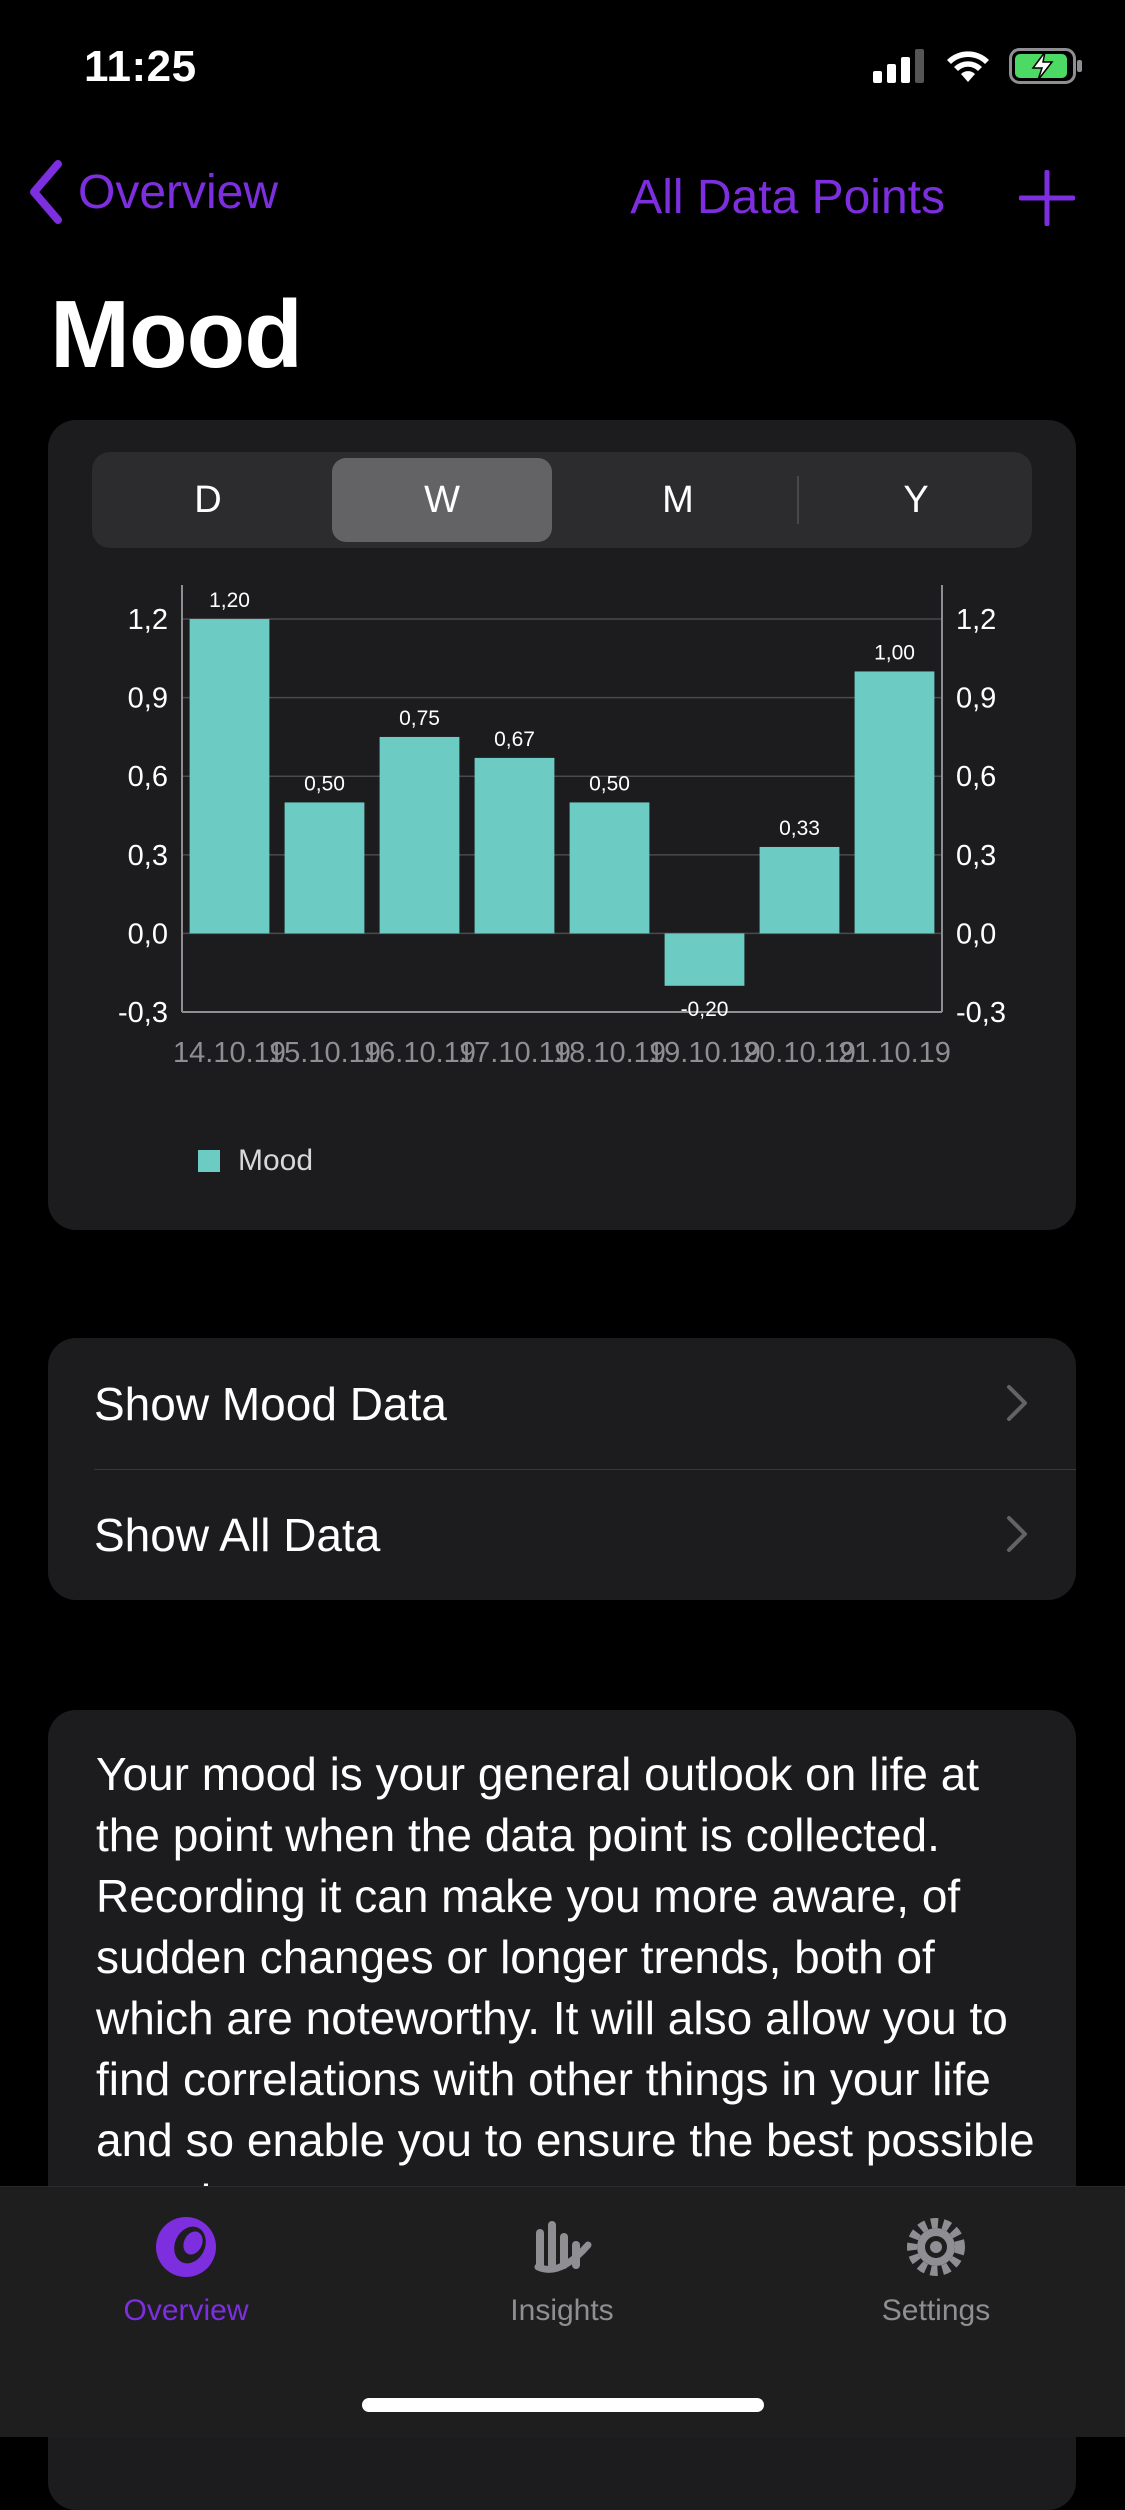  I want to click on x-tick-label: 21.10.19, so click(894, 1053).